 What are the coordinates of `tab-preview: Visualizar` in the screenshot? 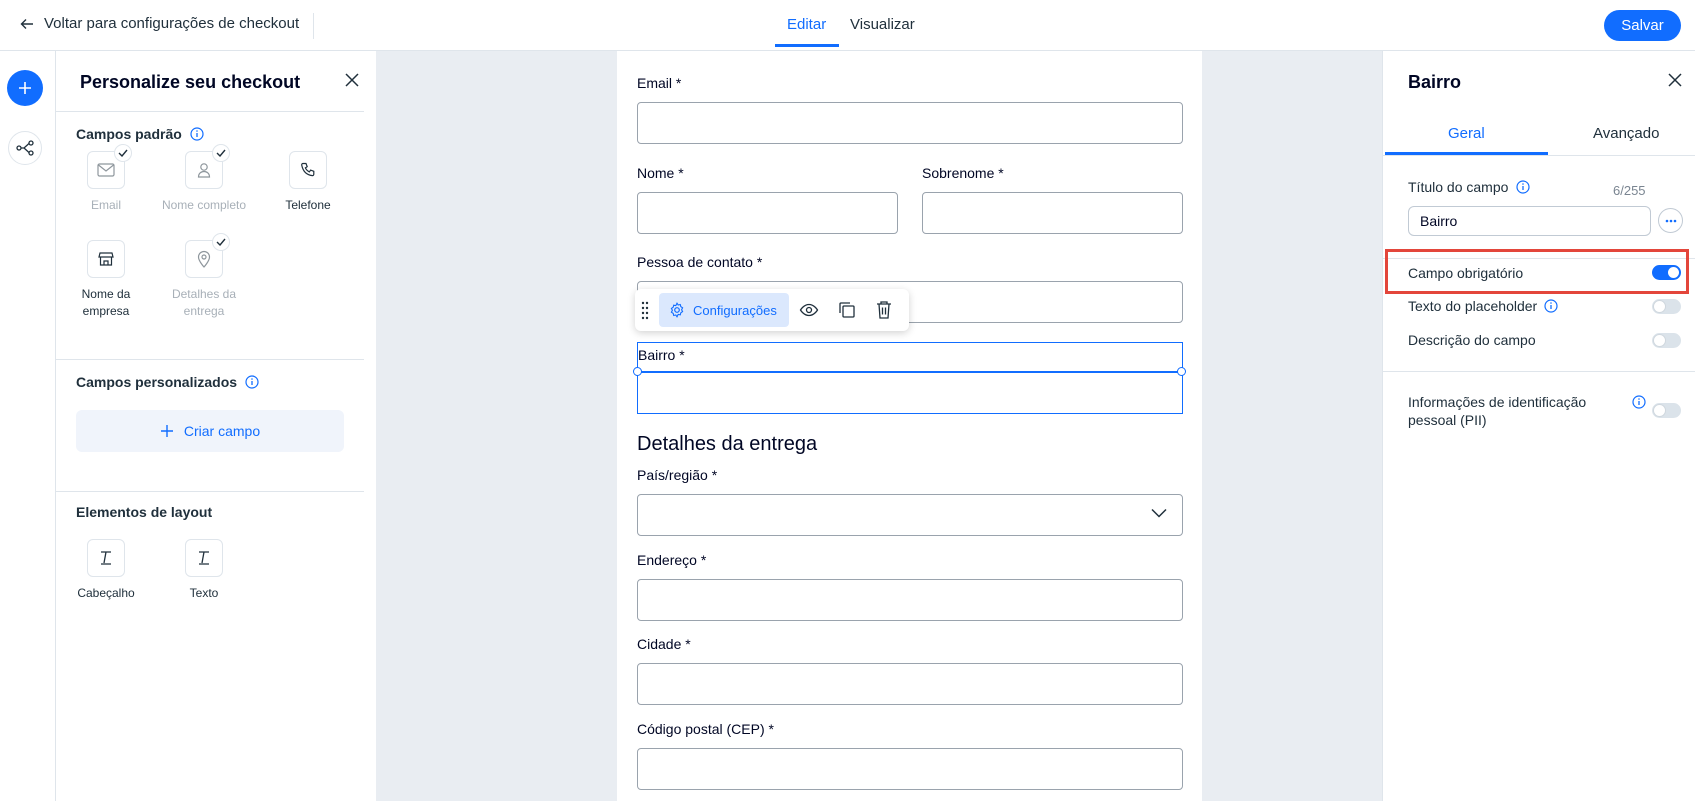 It's located at (882, 24).